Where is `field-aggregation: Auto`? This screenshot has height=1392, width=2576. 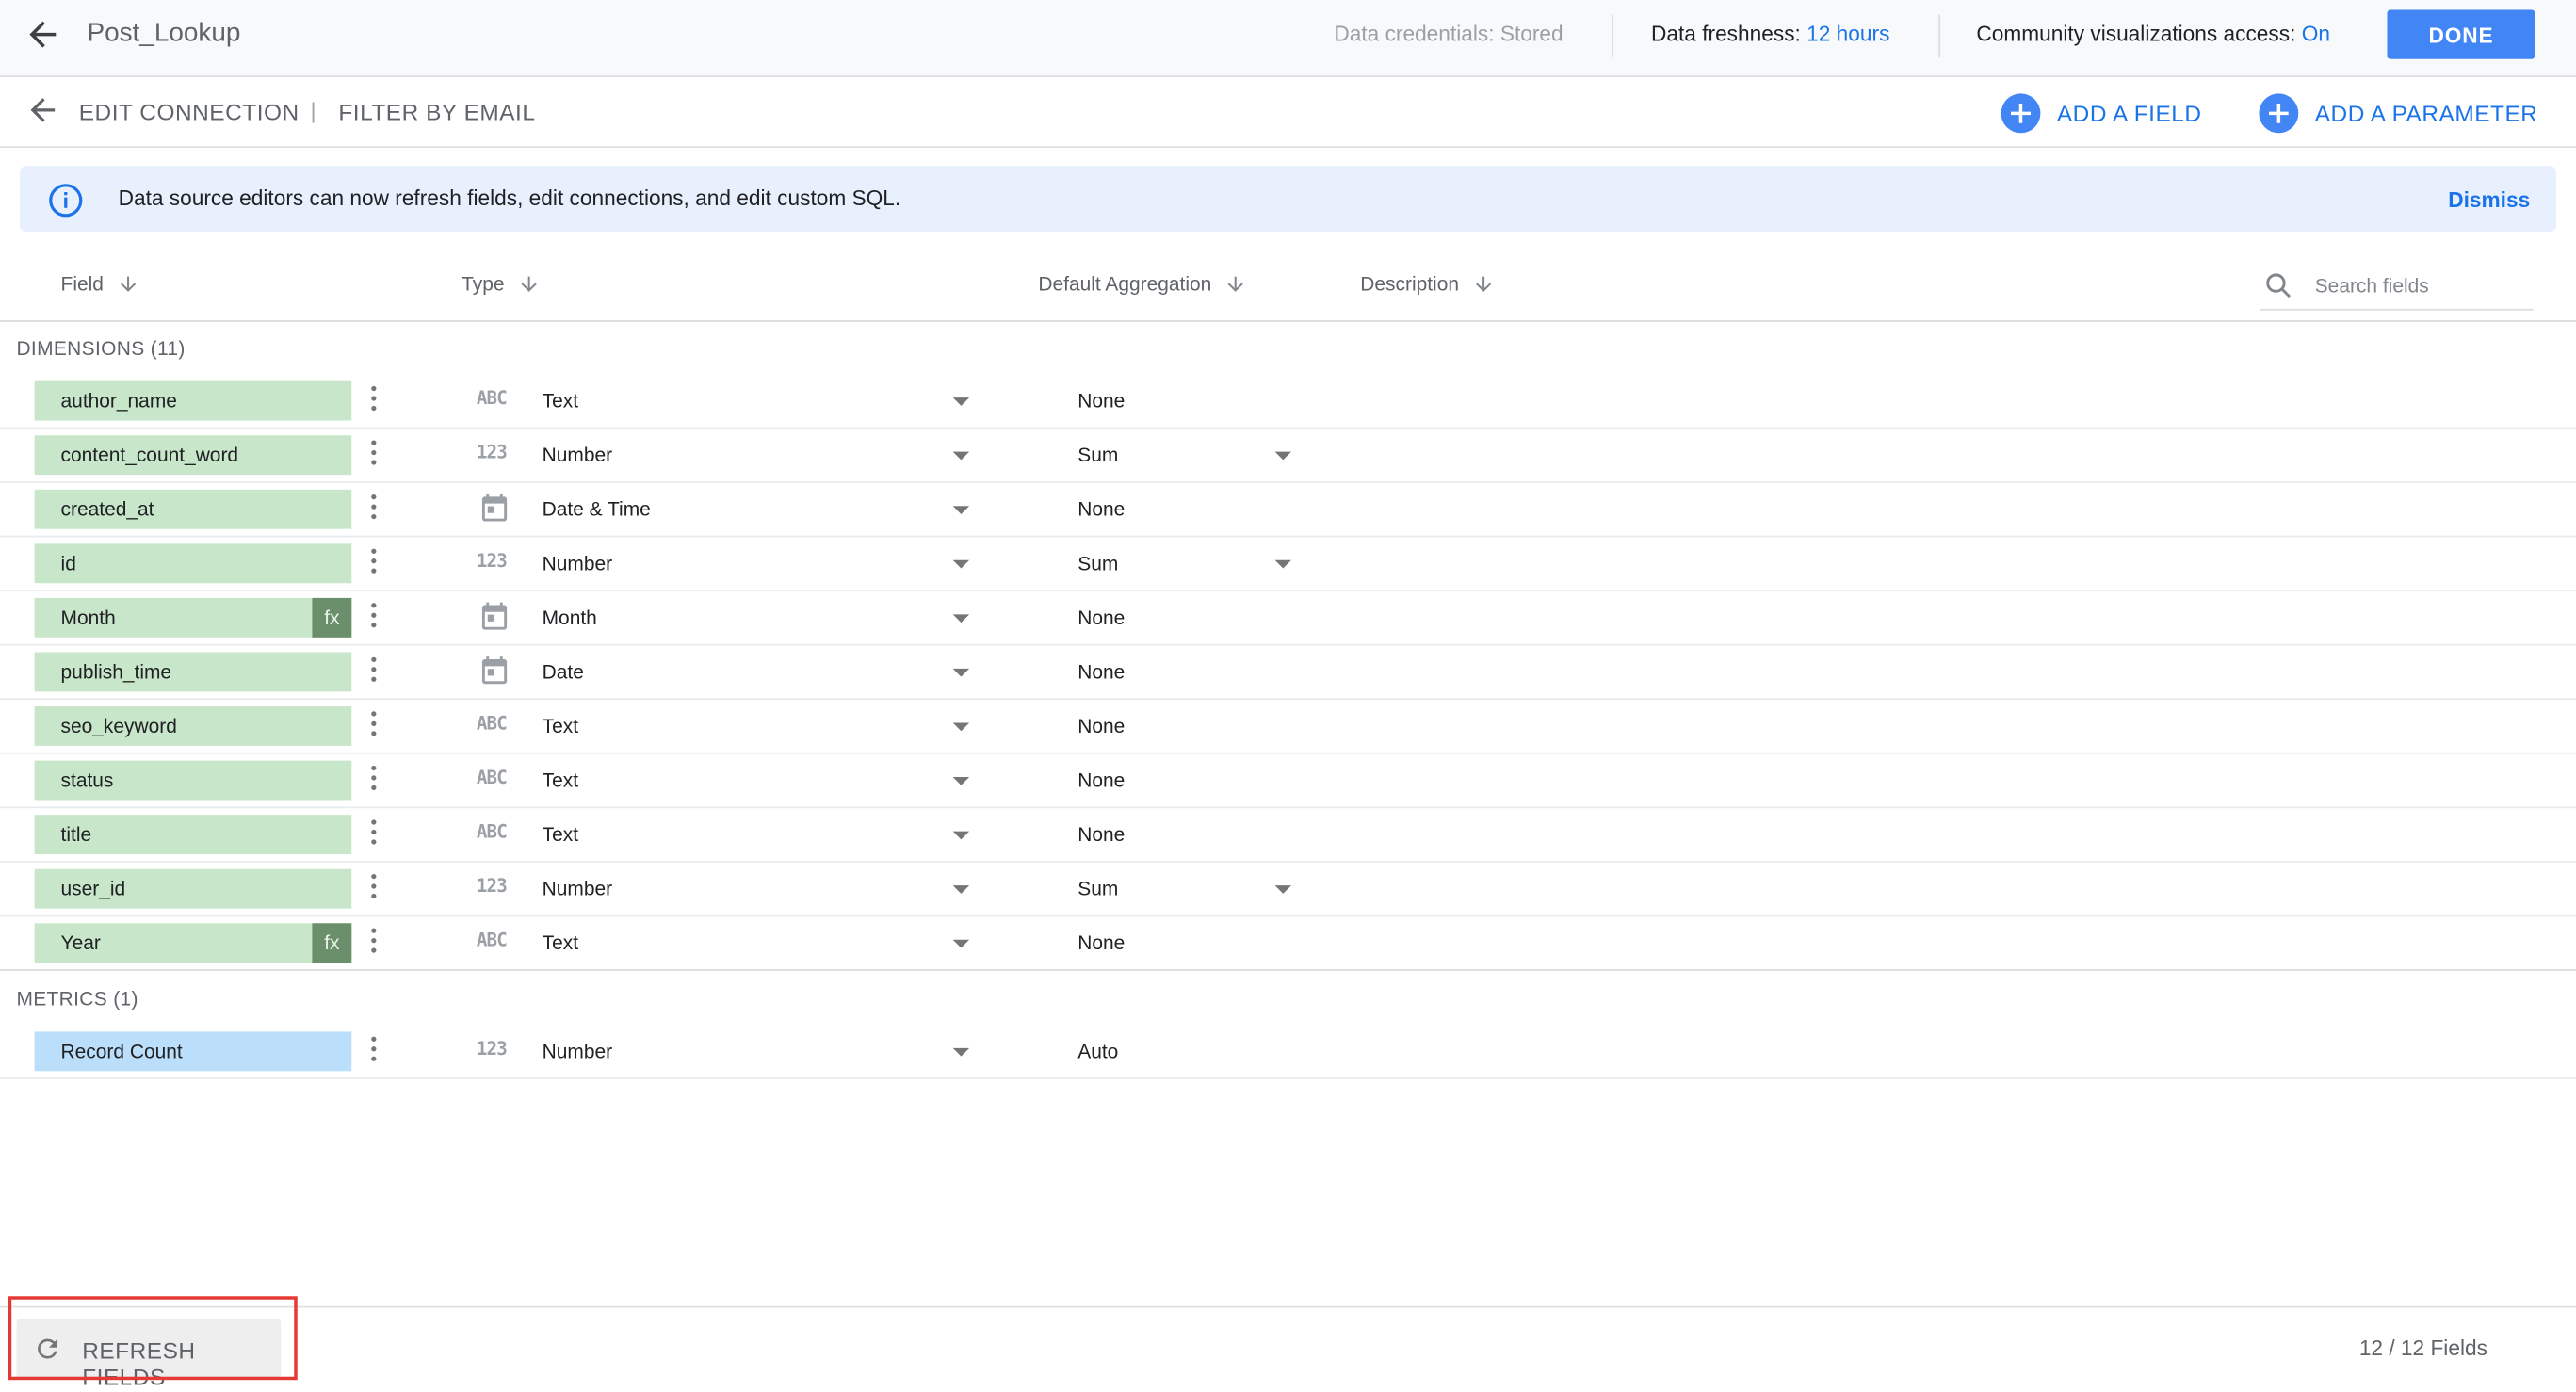
field-aggregation: Auto is located at coordinates (1097, 1051).